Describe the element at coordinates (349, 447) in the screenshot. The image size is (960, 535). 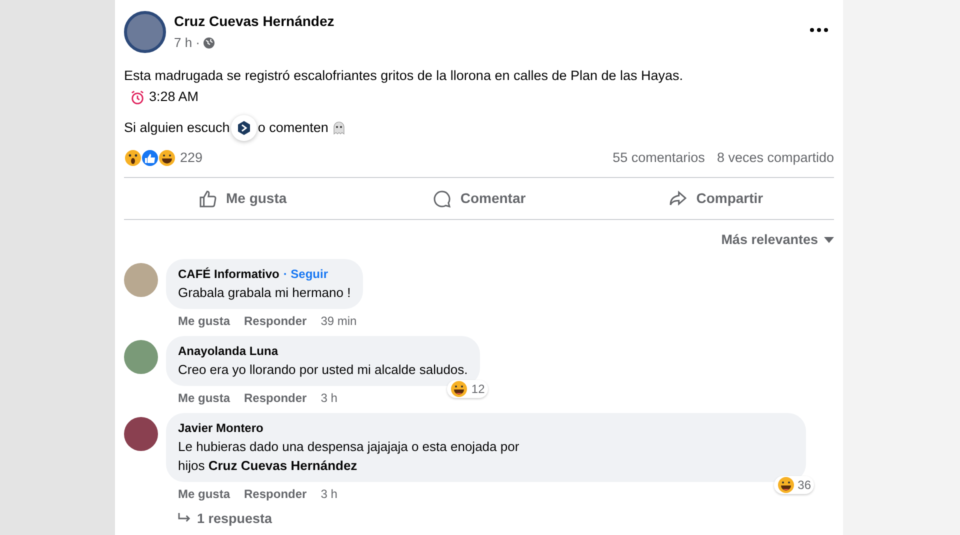
I see `comment-text: Le hubieras dado una despensa jajajaja o esta enojada por` at that location.